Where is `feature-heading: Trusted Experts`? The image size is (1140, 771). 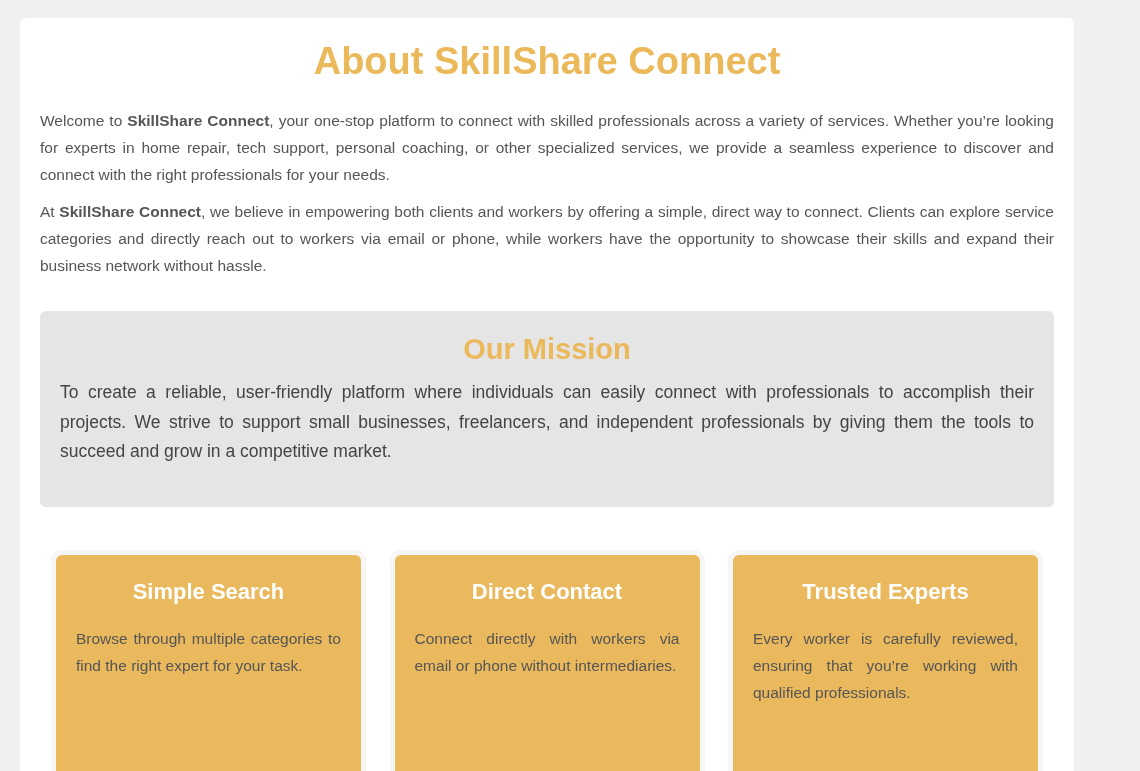
feature-heading: Trusted Experts is located at coordinates (885, 591).